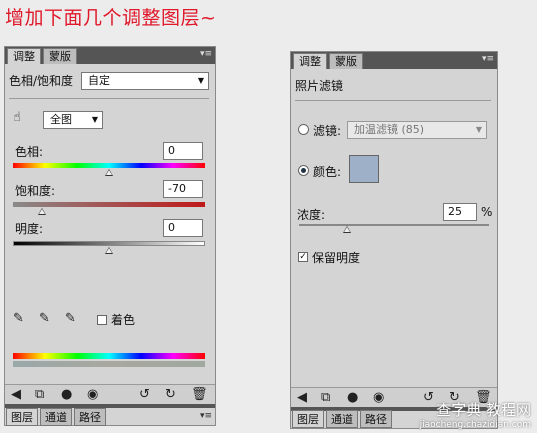 The height and width of the screenshot is (433, 537). Describe the element at coordinates (346, 229) in the screenshot. I see `density-slider-thumb` at that location.